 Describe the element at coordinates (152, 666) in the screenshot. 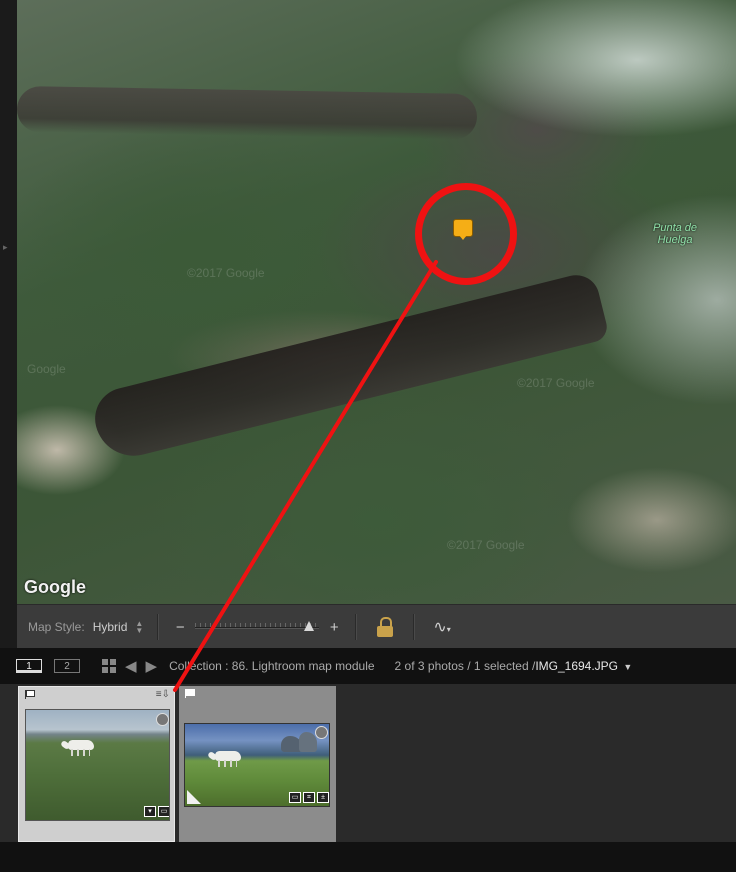

I see `forward-arrow-icon: ▶` at that location.